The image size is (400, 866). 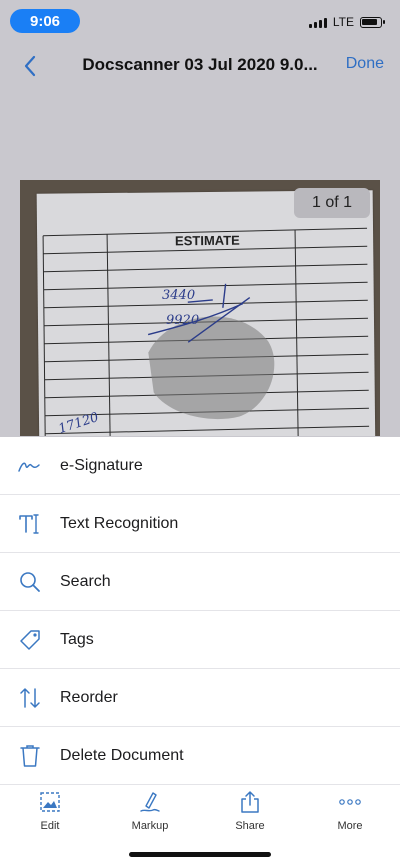 What do you see at coordinates (200, 524) in the screenshot?
I see `menu-item-text-recognition: Text Recognition` at bounding box center [200, 524].